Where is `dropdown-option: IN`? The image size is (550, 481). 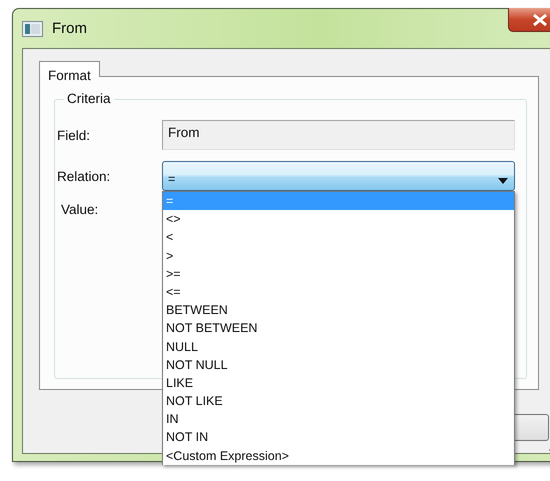
dropdown-option: IN is located at coordinates (338, 419).